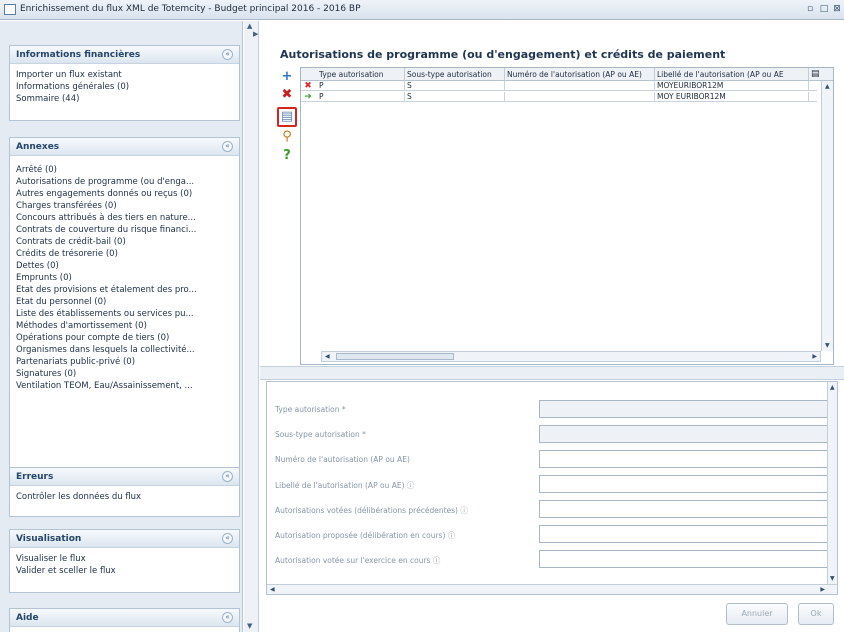 The height and width of the screenshot is (632, 844). What do you see at coordinates (395, 356) in the screenshot?
I see `scroll-thumb` at bounding box center [395, 356].